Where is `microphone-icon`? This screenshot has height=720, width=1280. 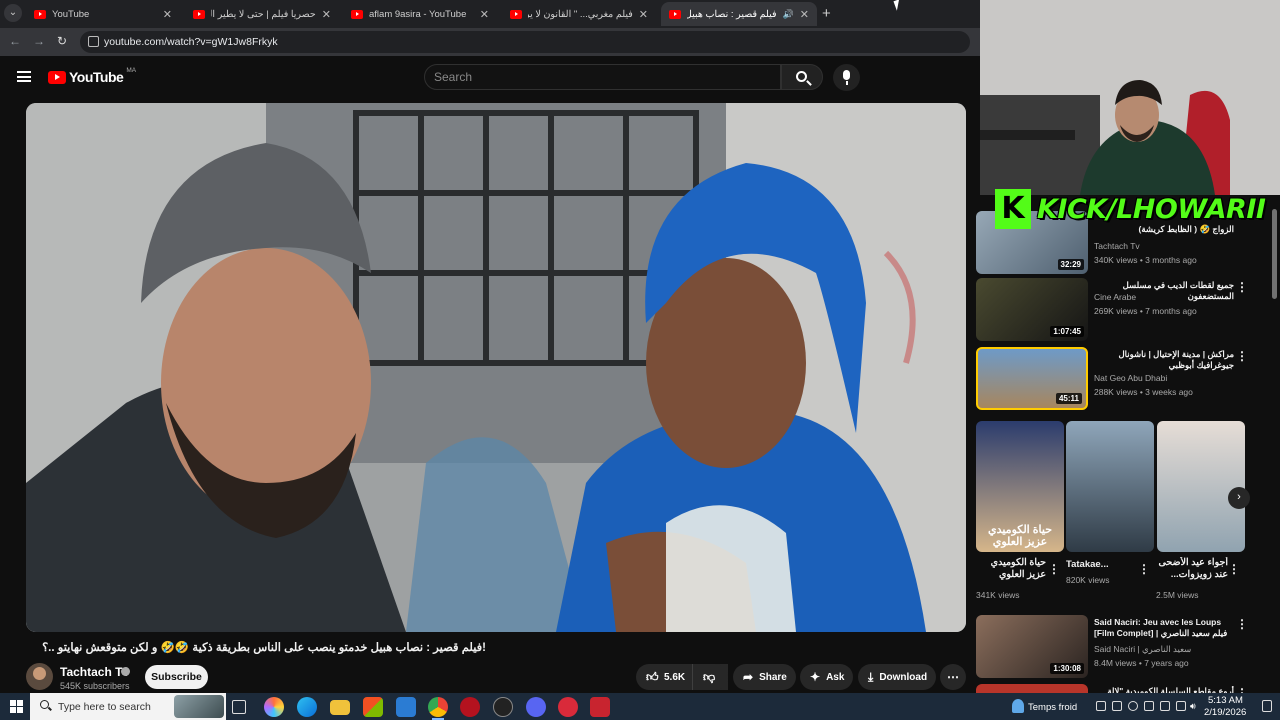 microphone-icon is located at coordinates (846, 77).